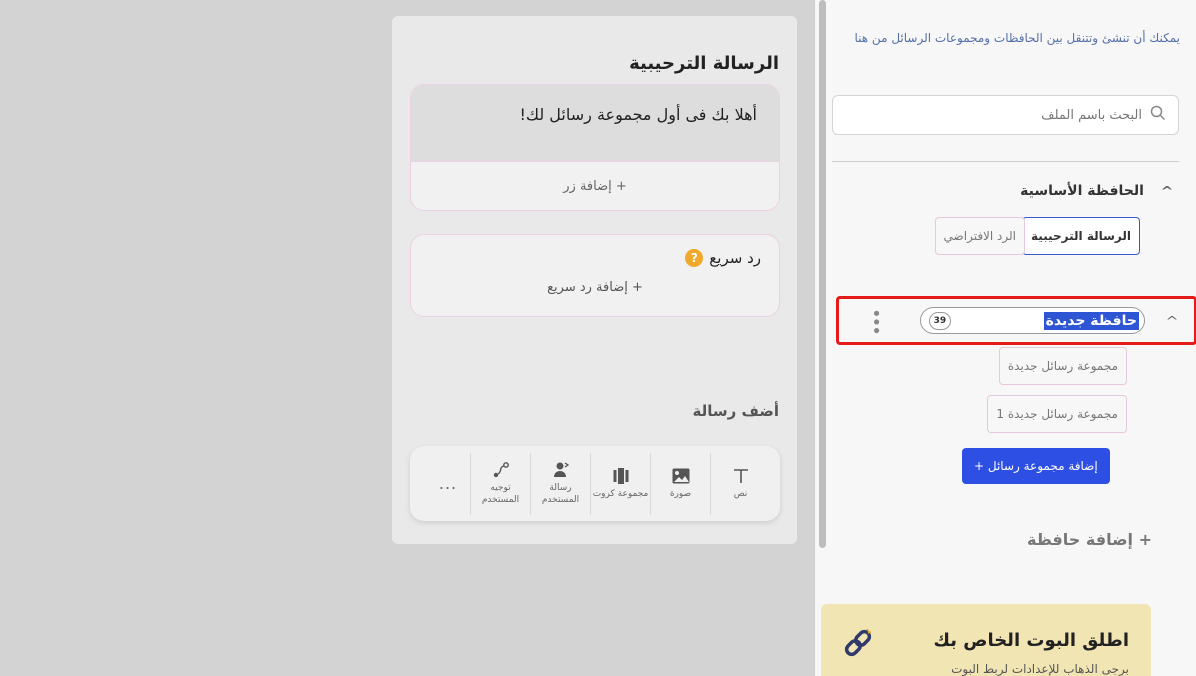 The image size is (1196, 676). Describe the element at coordinates (1091, 320) in the screenshot. I see `folder-name-value: حافظة جديدة` at that location.